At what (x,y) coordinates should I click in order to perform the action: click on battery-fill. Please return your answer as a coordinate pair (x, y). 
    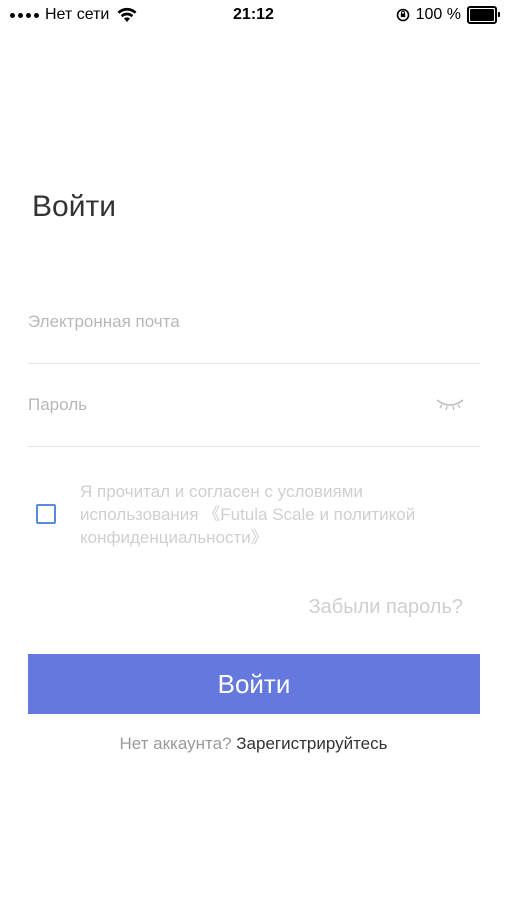
    Looking at the image, I should click on (482, 15).